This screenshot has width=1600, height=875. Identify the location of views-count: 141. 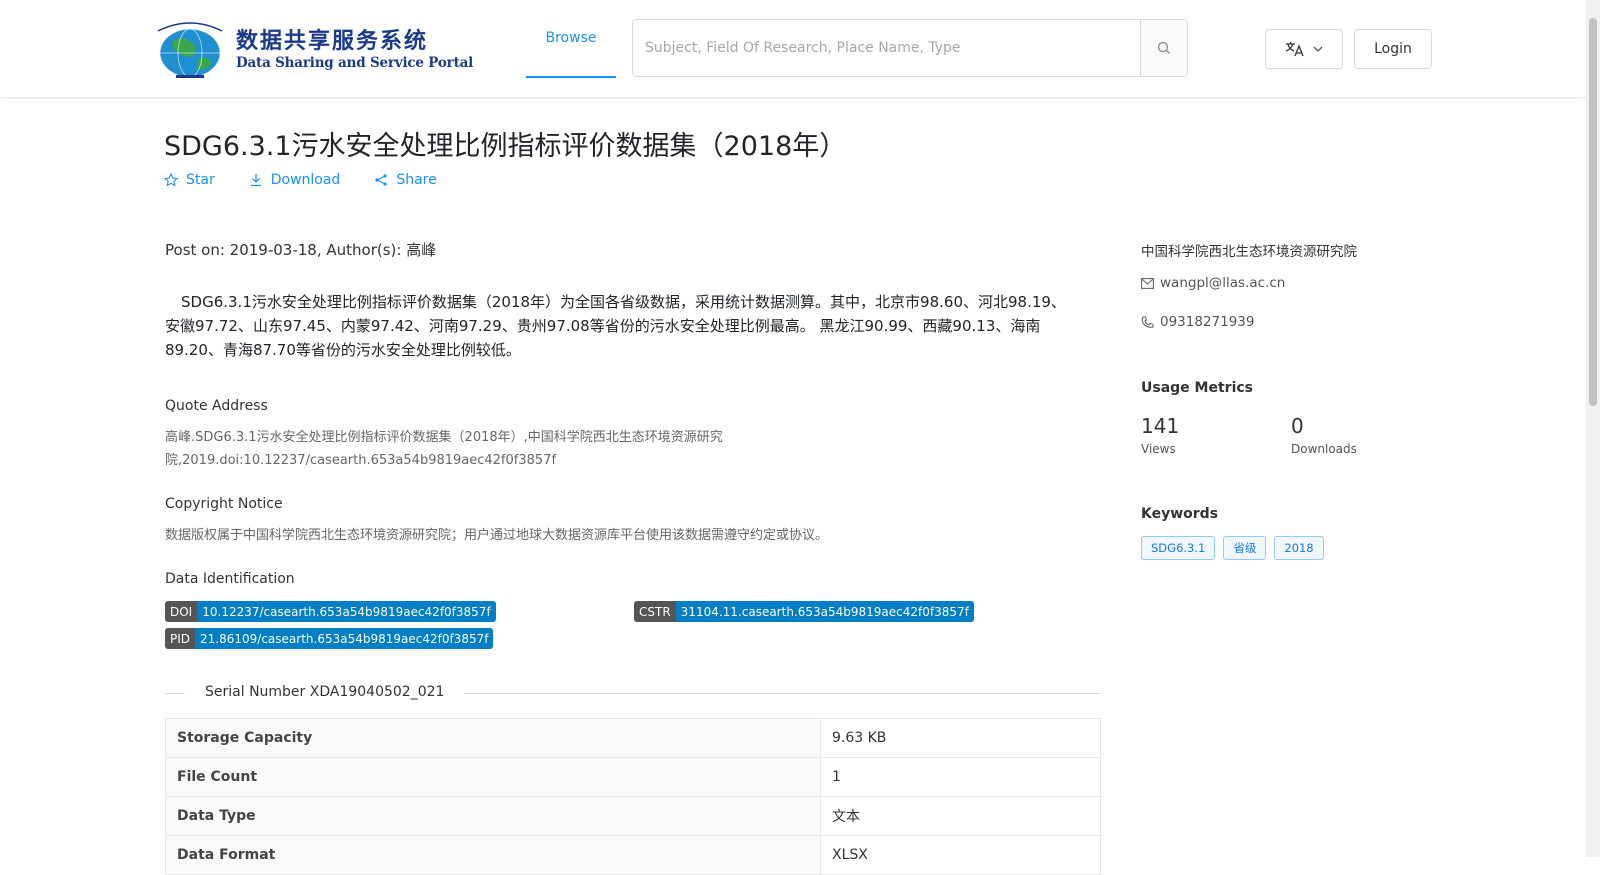
(1160, 426).